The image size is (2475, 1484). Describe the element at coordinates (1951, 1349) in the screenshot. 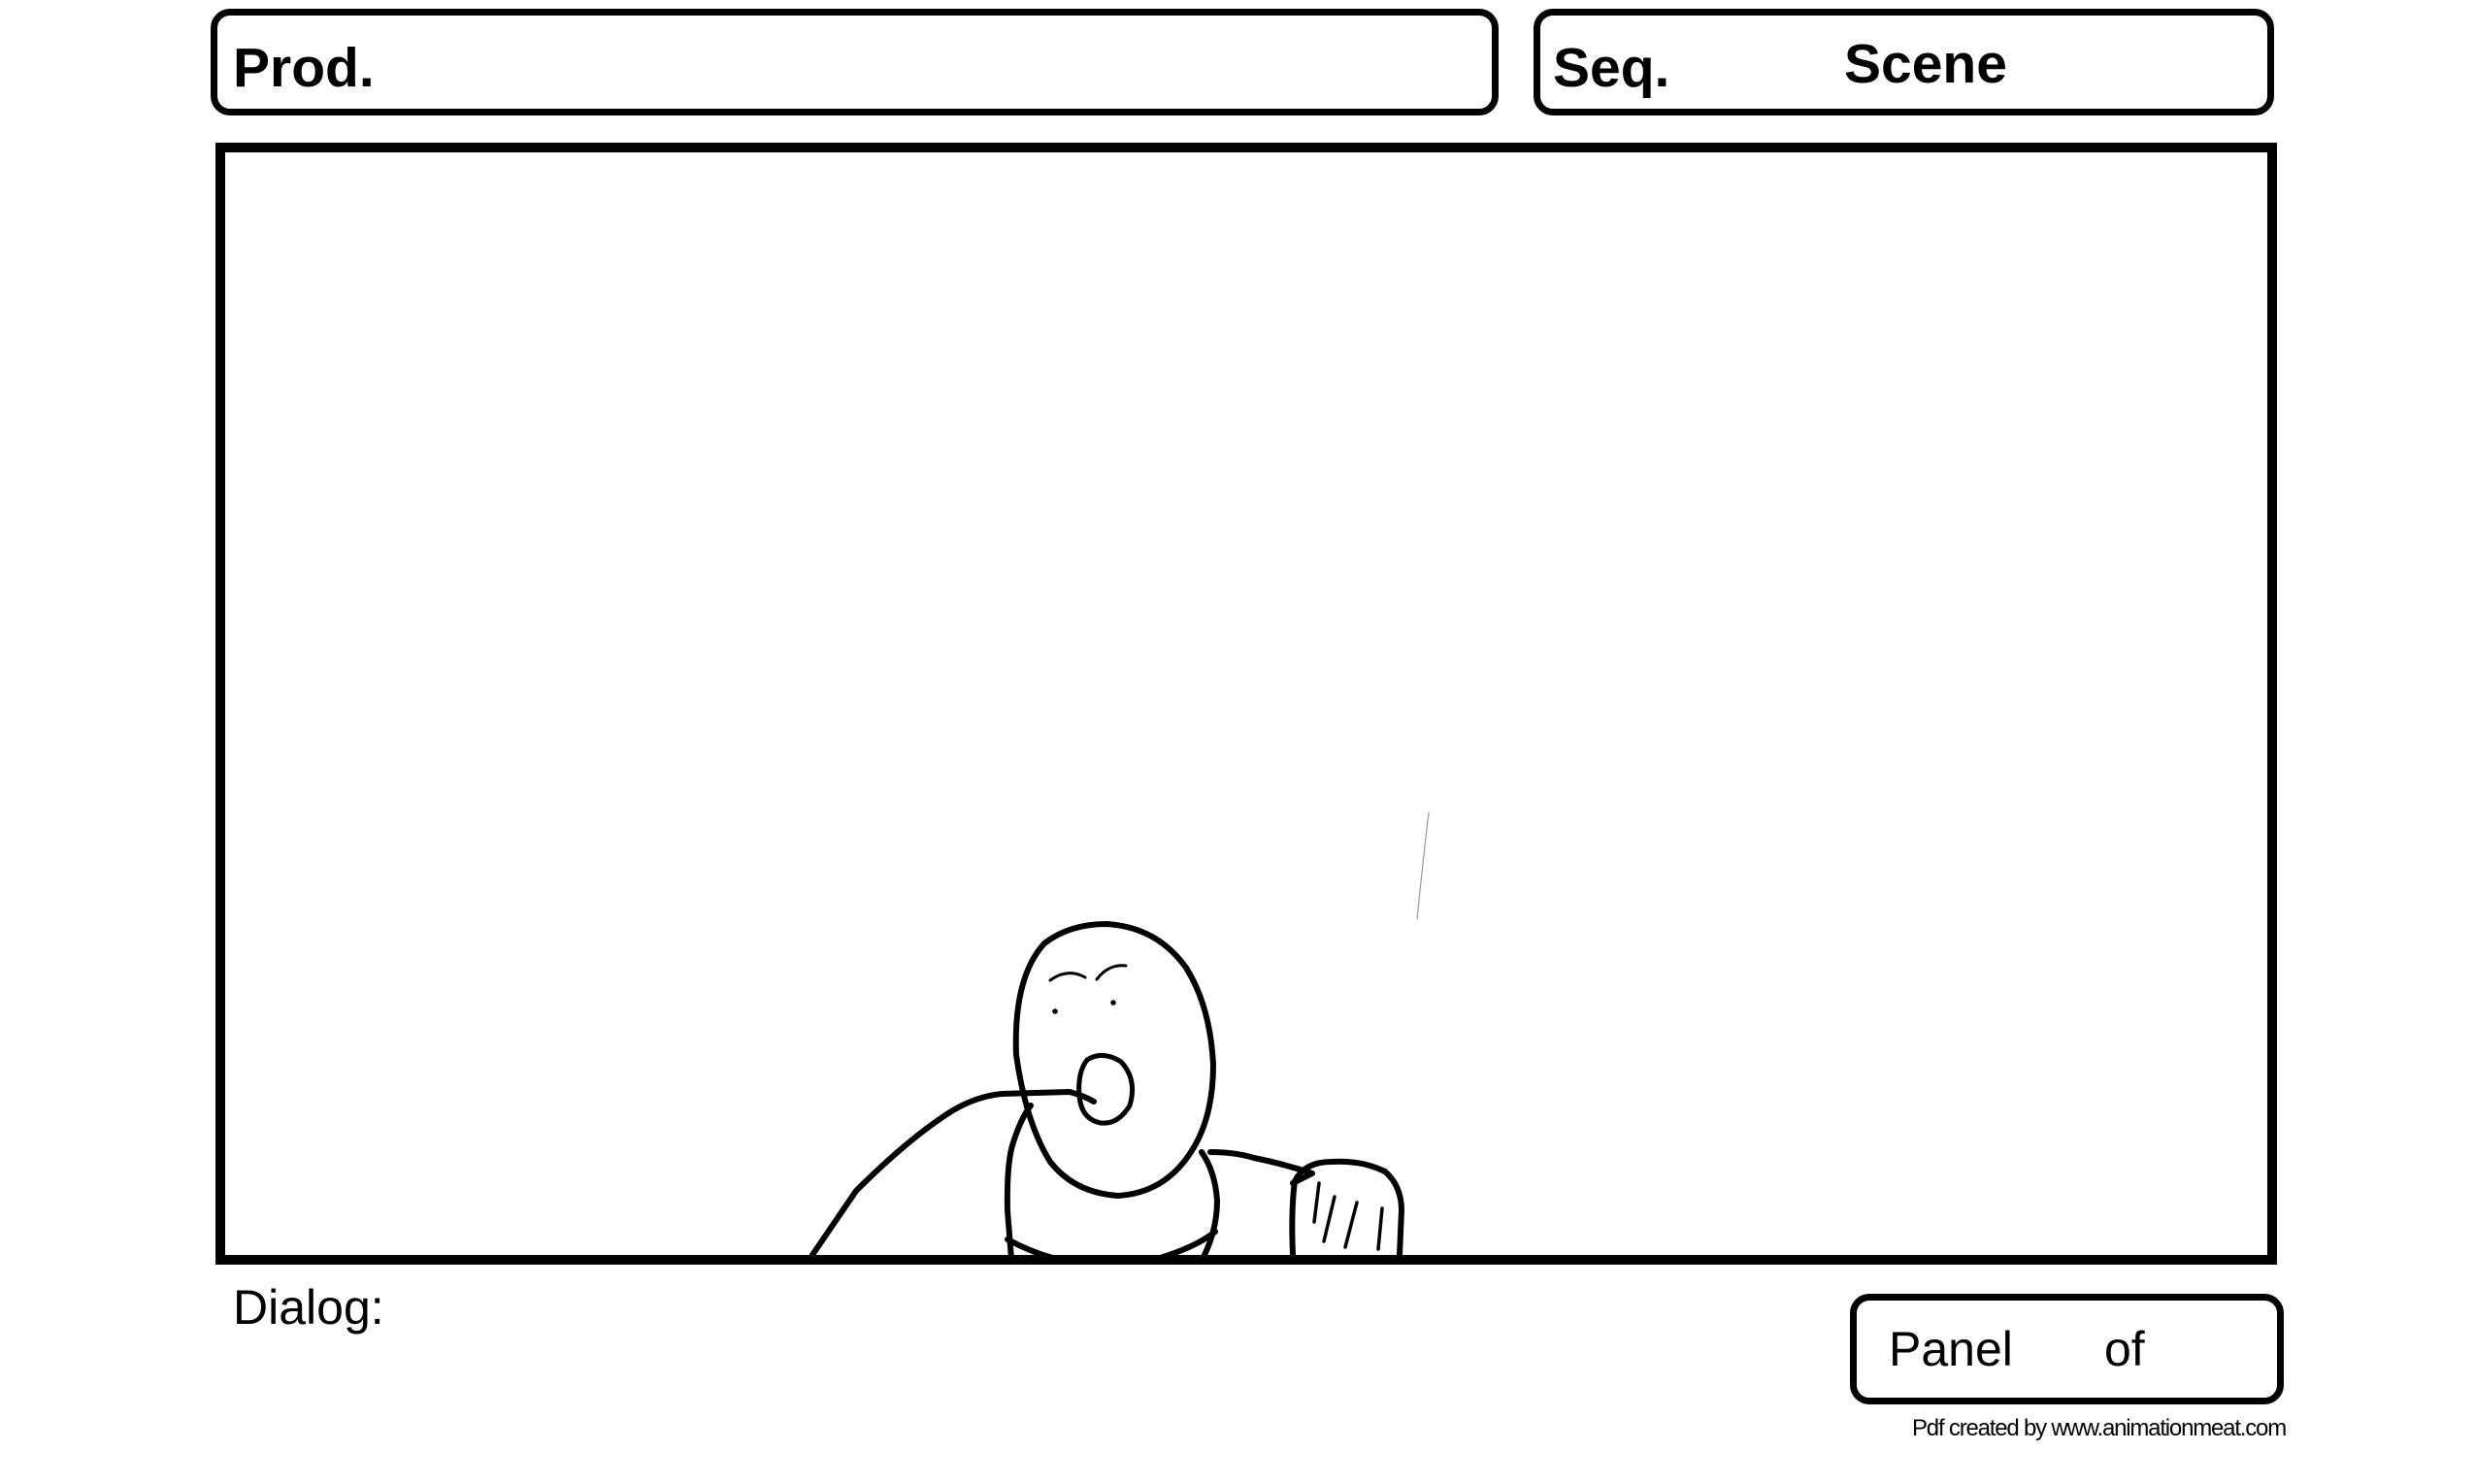

I see `panel-label: Panel` at that location.